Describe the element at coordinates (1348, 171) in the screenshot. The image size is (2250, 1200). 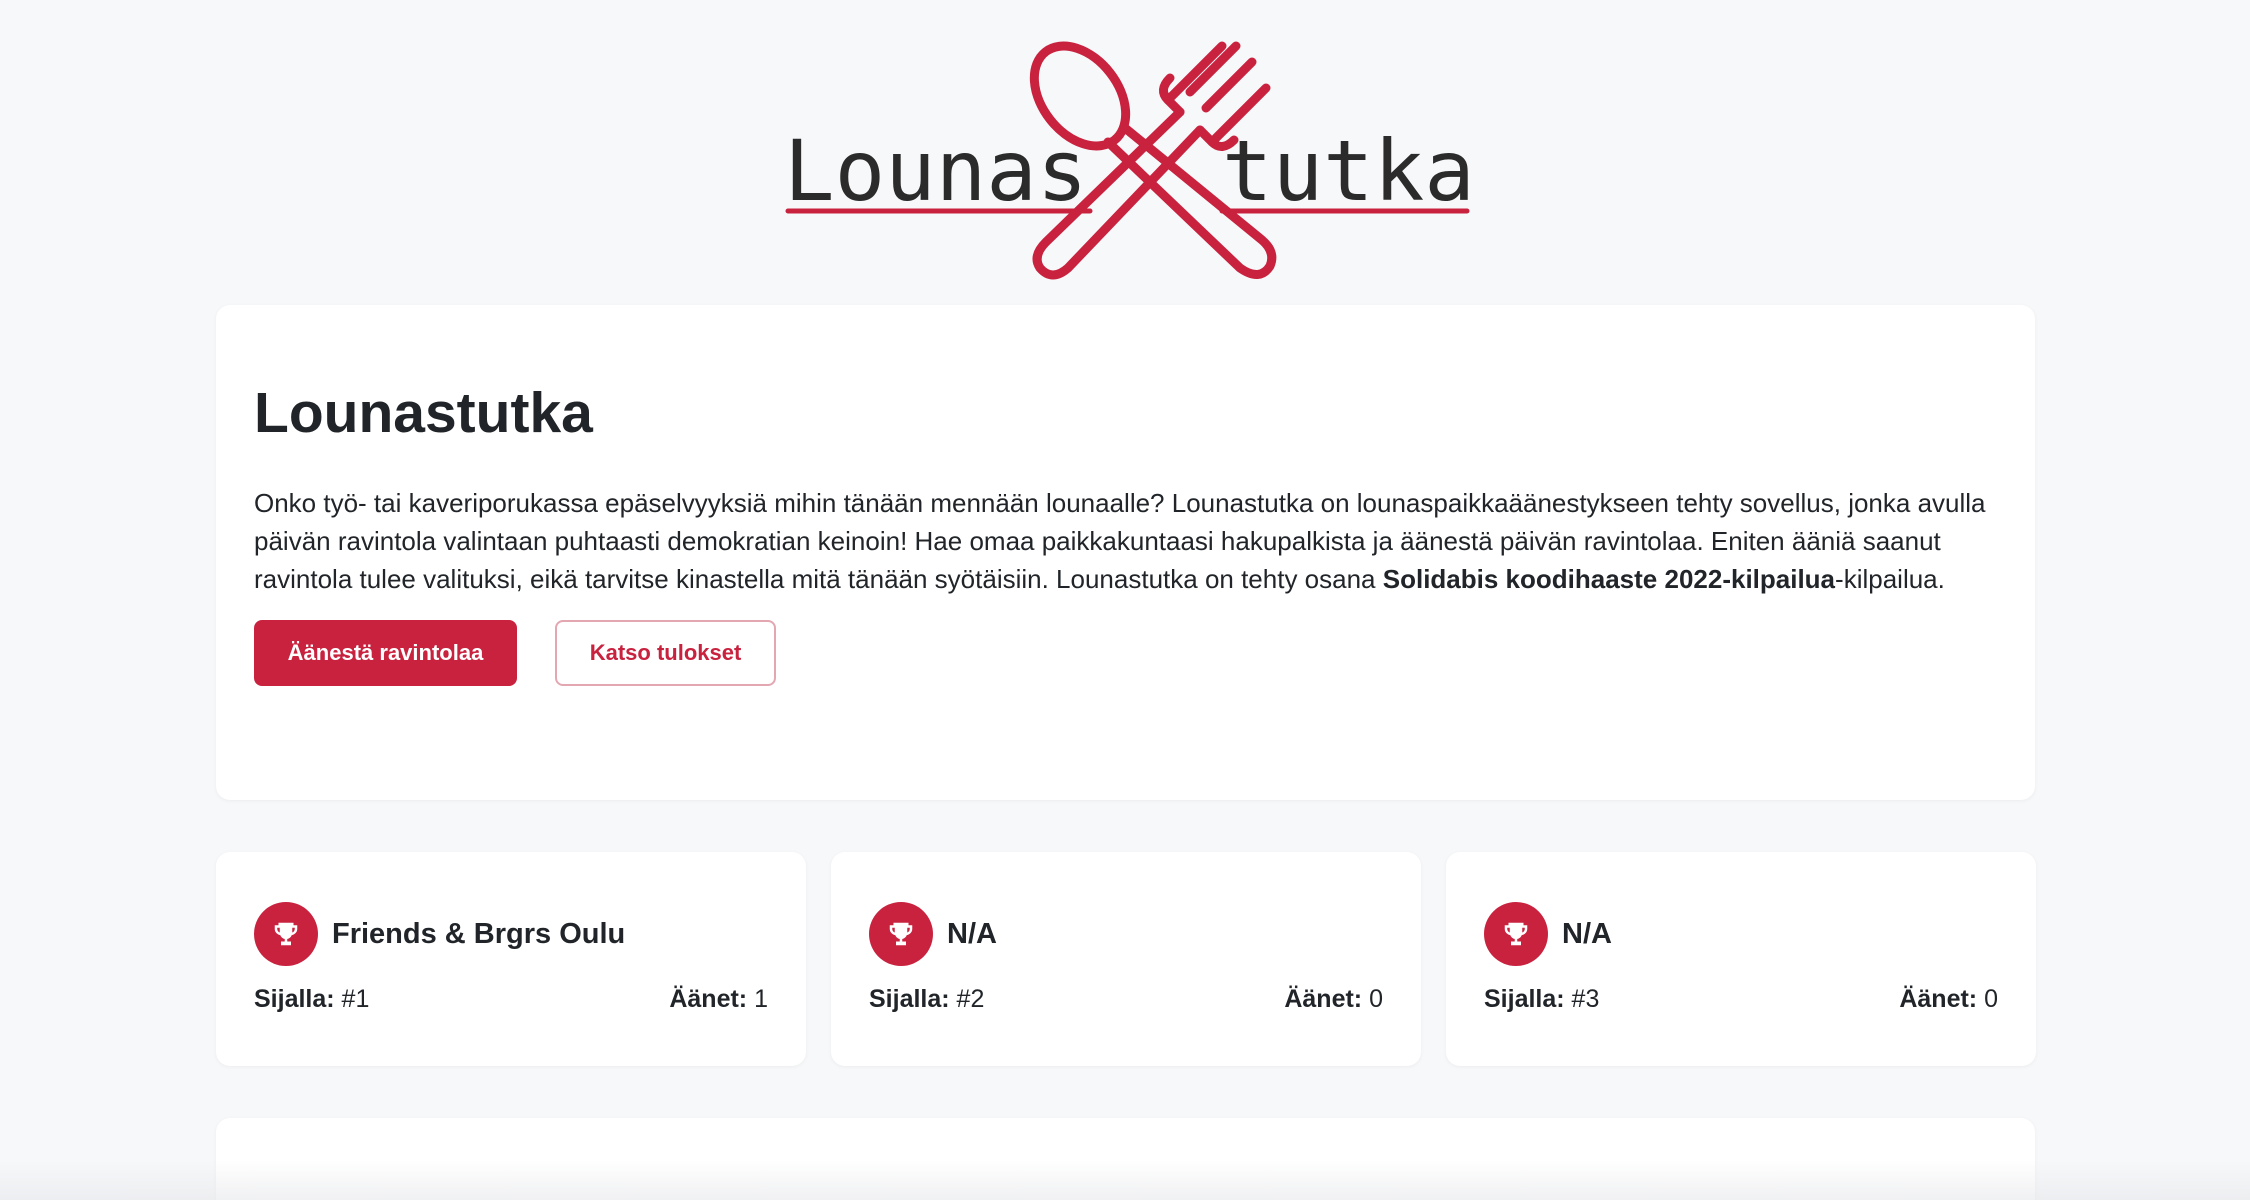
I see `logo-text-right: tutka` at that location.